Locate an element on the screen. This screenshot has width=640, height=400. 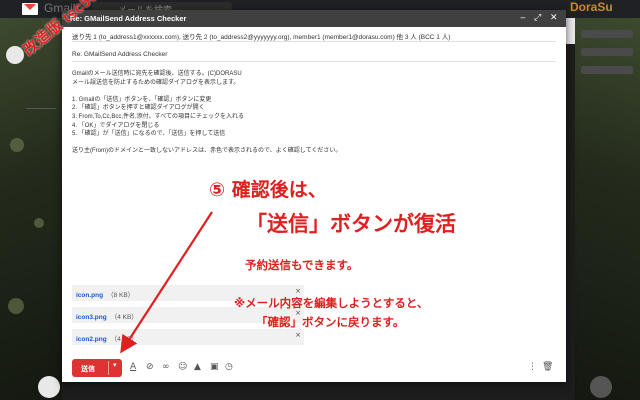
attachment-name: icon.png is located at coordinates (89, 295).